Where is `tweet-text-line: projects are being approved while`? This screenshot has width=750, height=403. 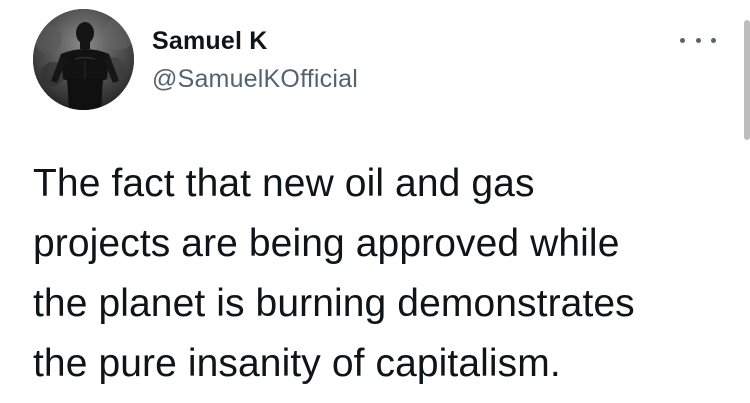
tweet-text-line: projects are being approved while is located at coordinates (326, 243).